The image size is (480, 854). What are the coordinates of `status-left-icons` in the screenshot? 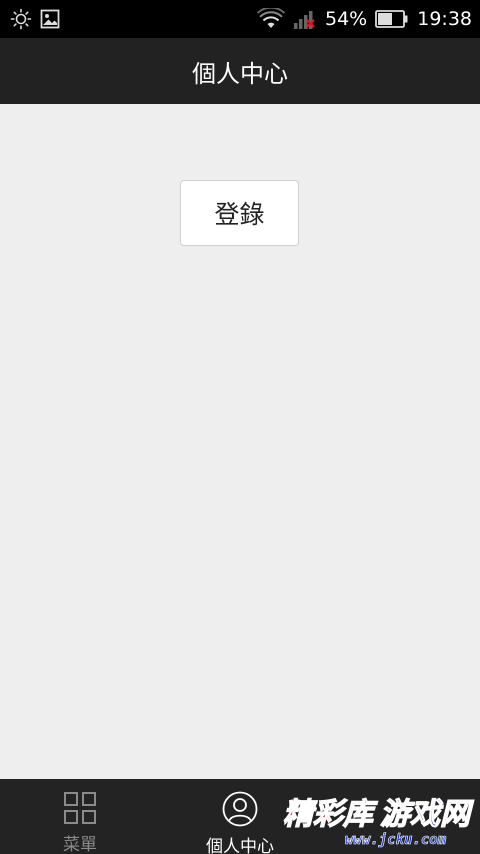 It's located at (35, 19).